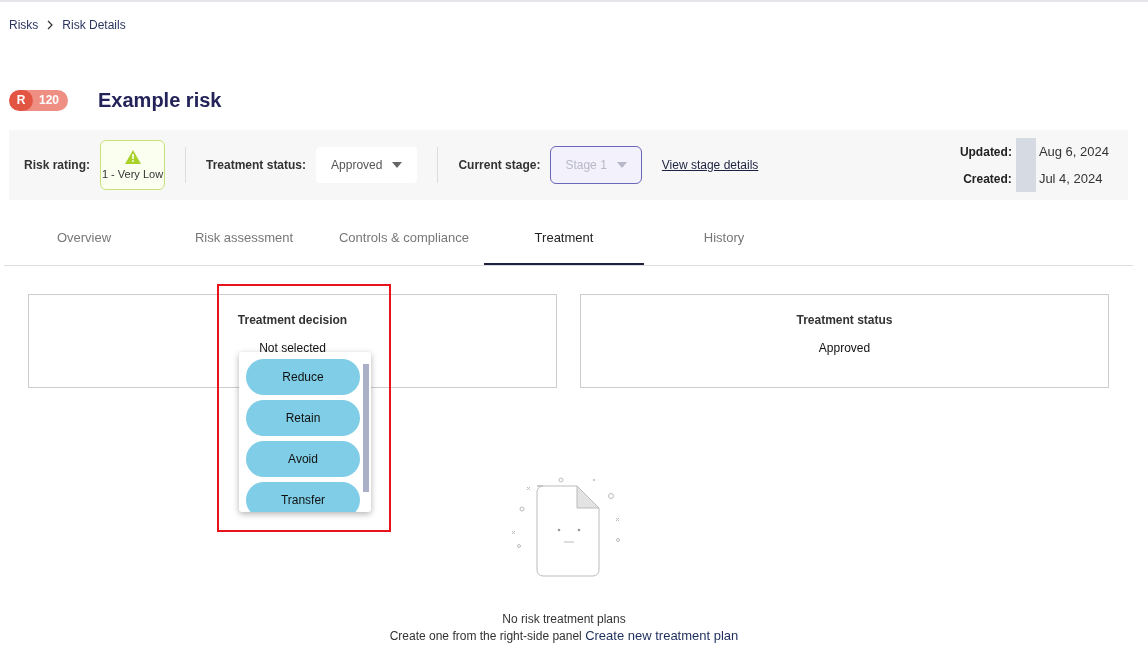  What do you see at coordinates (367, 165) in the screenshot?
I see `treatment-status-dropdown: Approved` at bounding box center [367, 165].